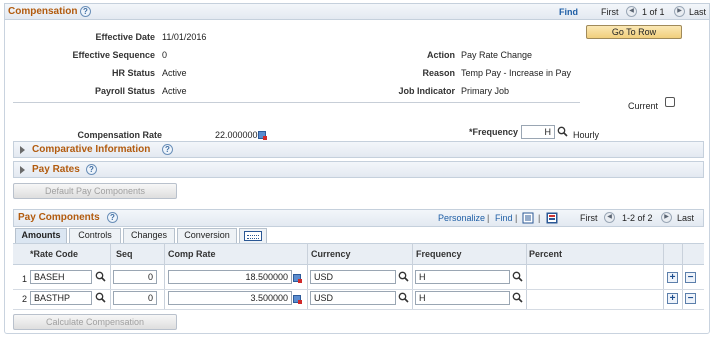  What do you see at coordinates (95, 235) in the screenshot?
I see `tab-controls: Controls` at bounding box center [95, 235].